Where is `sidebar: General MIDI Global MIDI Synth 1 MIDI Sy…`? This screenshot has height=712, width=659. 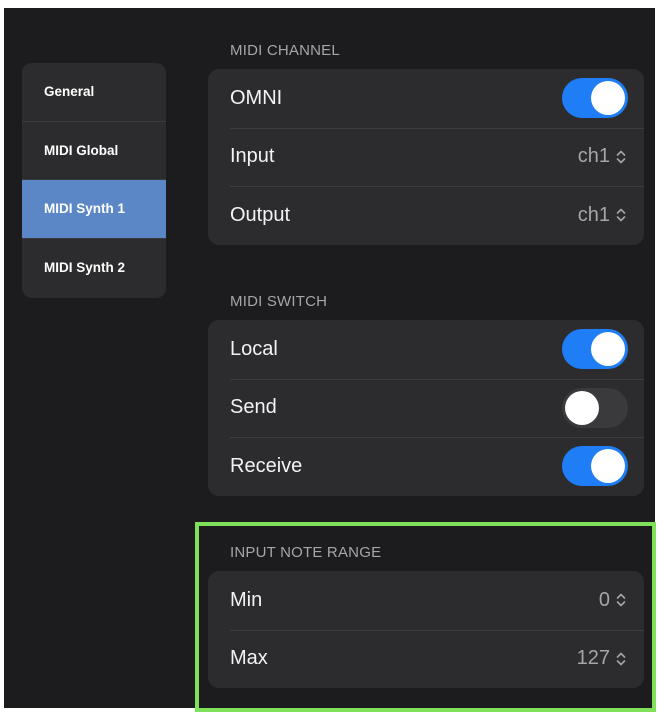 sidebar: General MIDI Global MIDI Synth 1 MIDI Sy… is located at coordinates (94, 180).